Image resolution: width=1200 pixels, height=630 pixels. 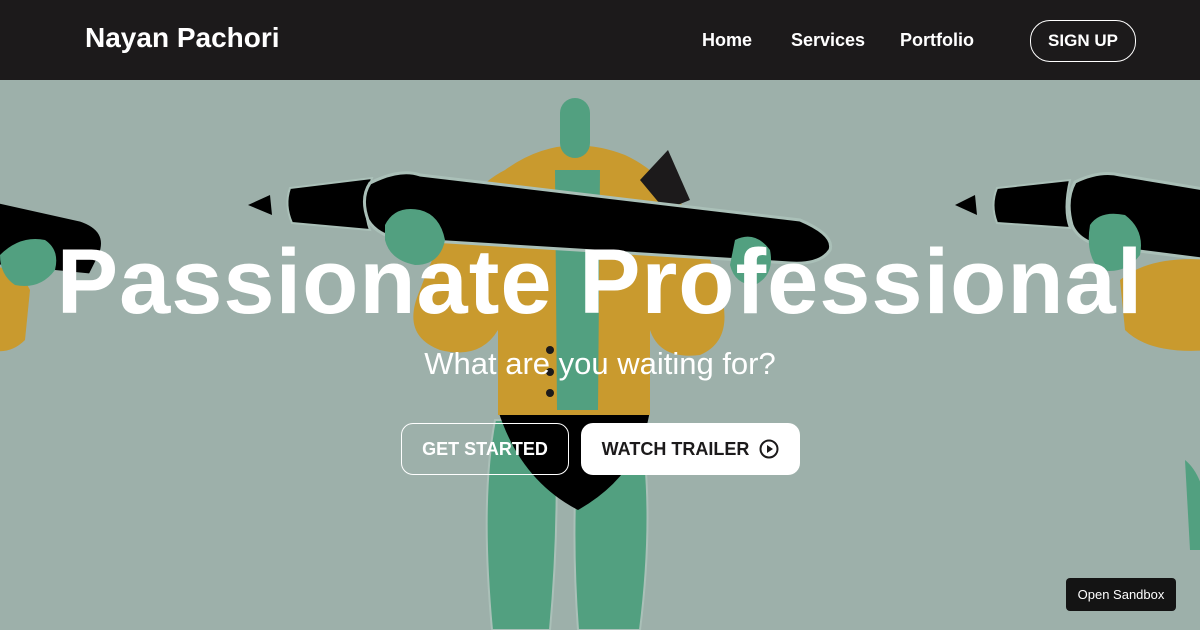 What do you see at coordinates (1083, 41) in the screenshot?
I see `signup-button: SIGN UP` at bounding box center [1083, 41].